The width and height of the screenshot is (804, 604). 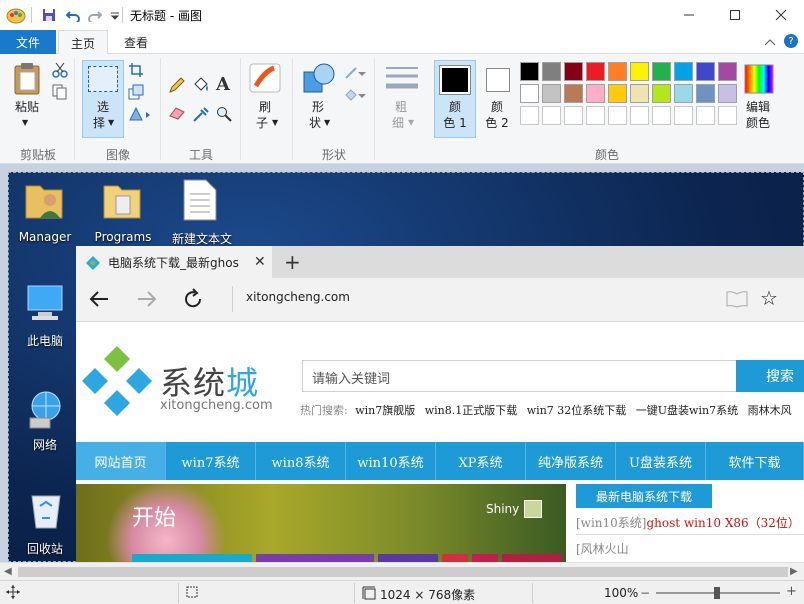 What do you see at coordinates (136, 42) in the screenshot?
I see `tab-view: 查看` at bounding box center [136, 42].